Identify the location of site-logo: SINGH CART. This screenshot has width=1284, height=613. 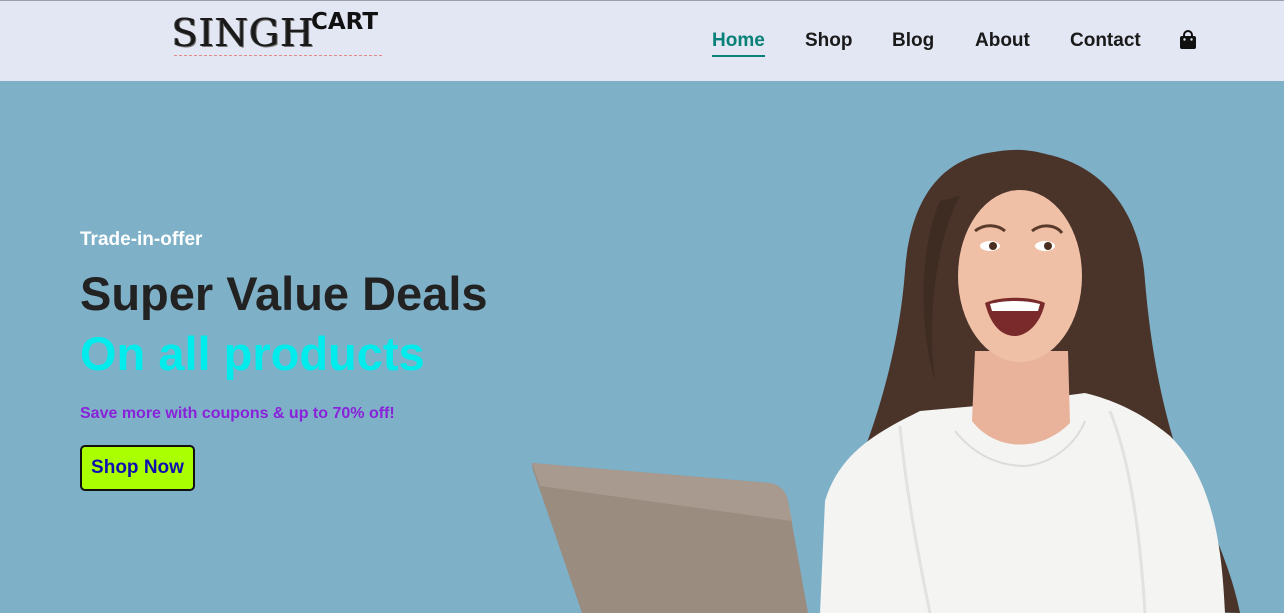
(277, 33).